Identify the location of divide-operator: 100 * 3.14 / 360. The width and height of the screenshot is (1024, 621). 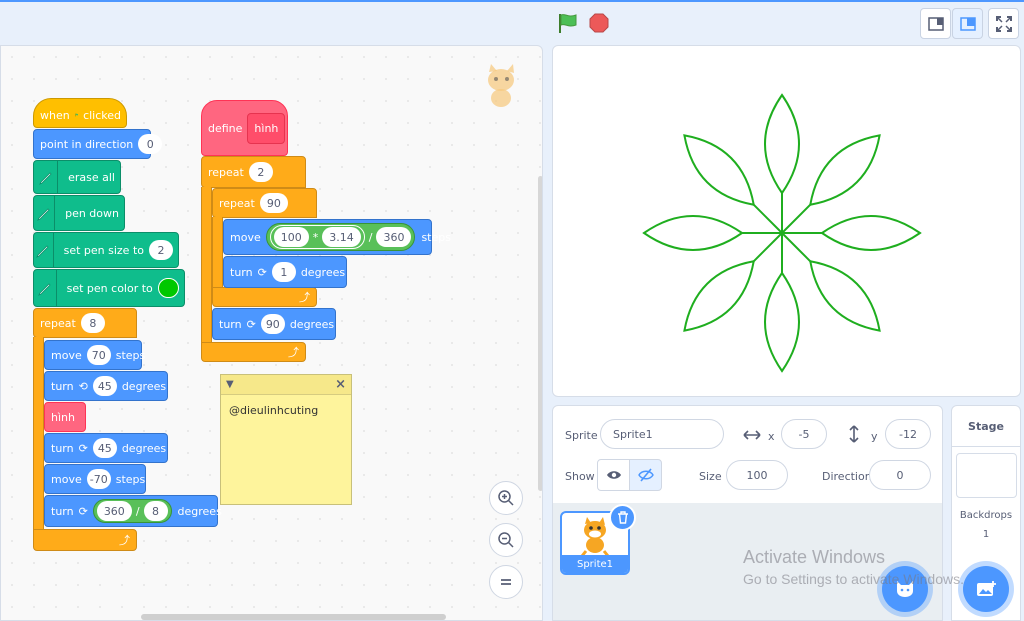
(340, 237).